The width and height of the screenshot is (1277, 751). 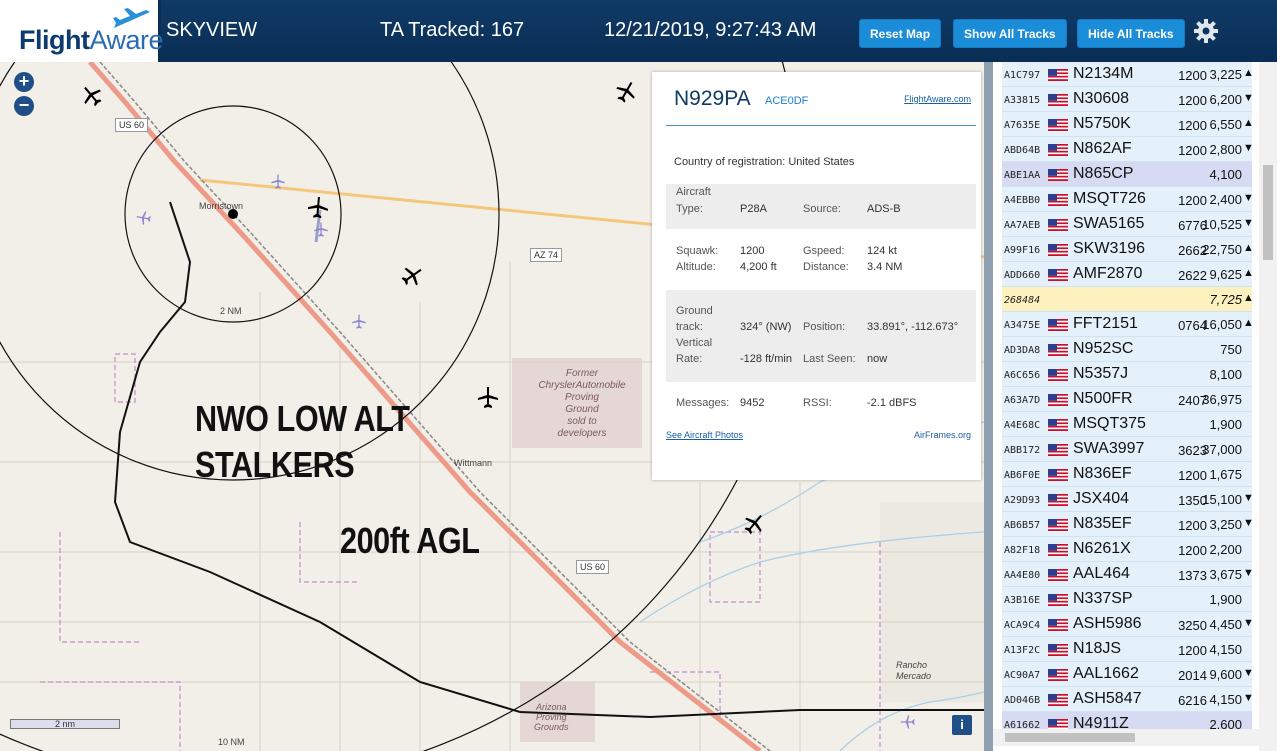 I want to click on row-hex: A4E68C, so click(x=1022, y=425).